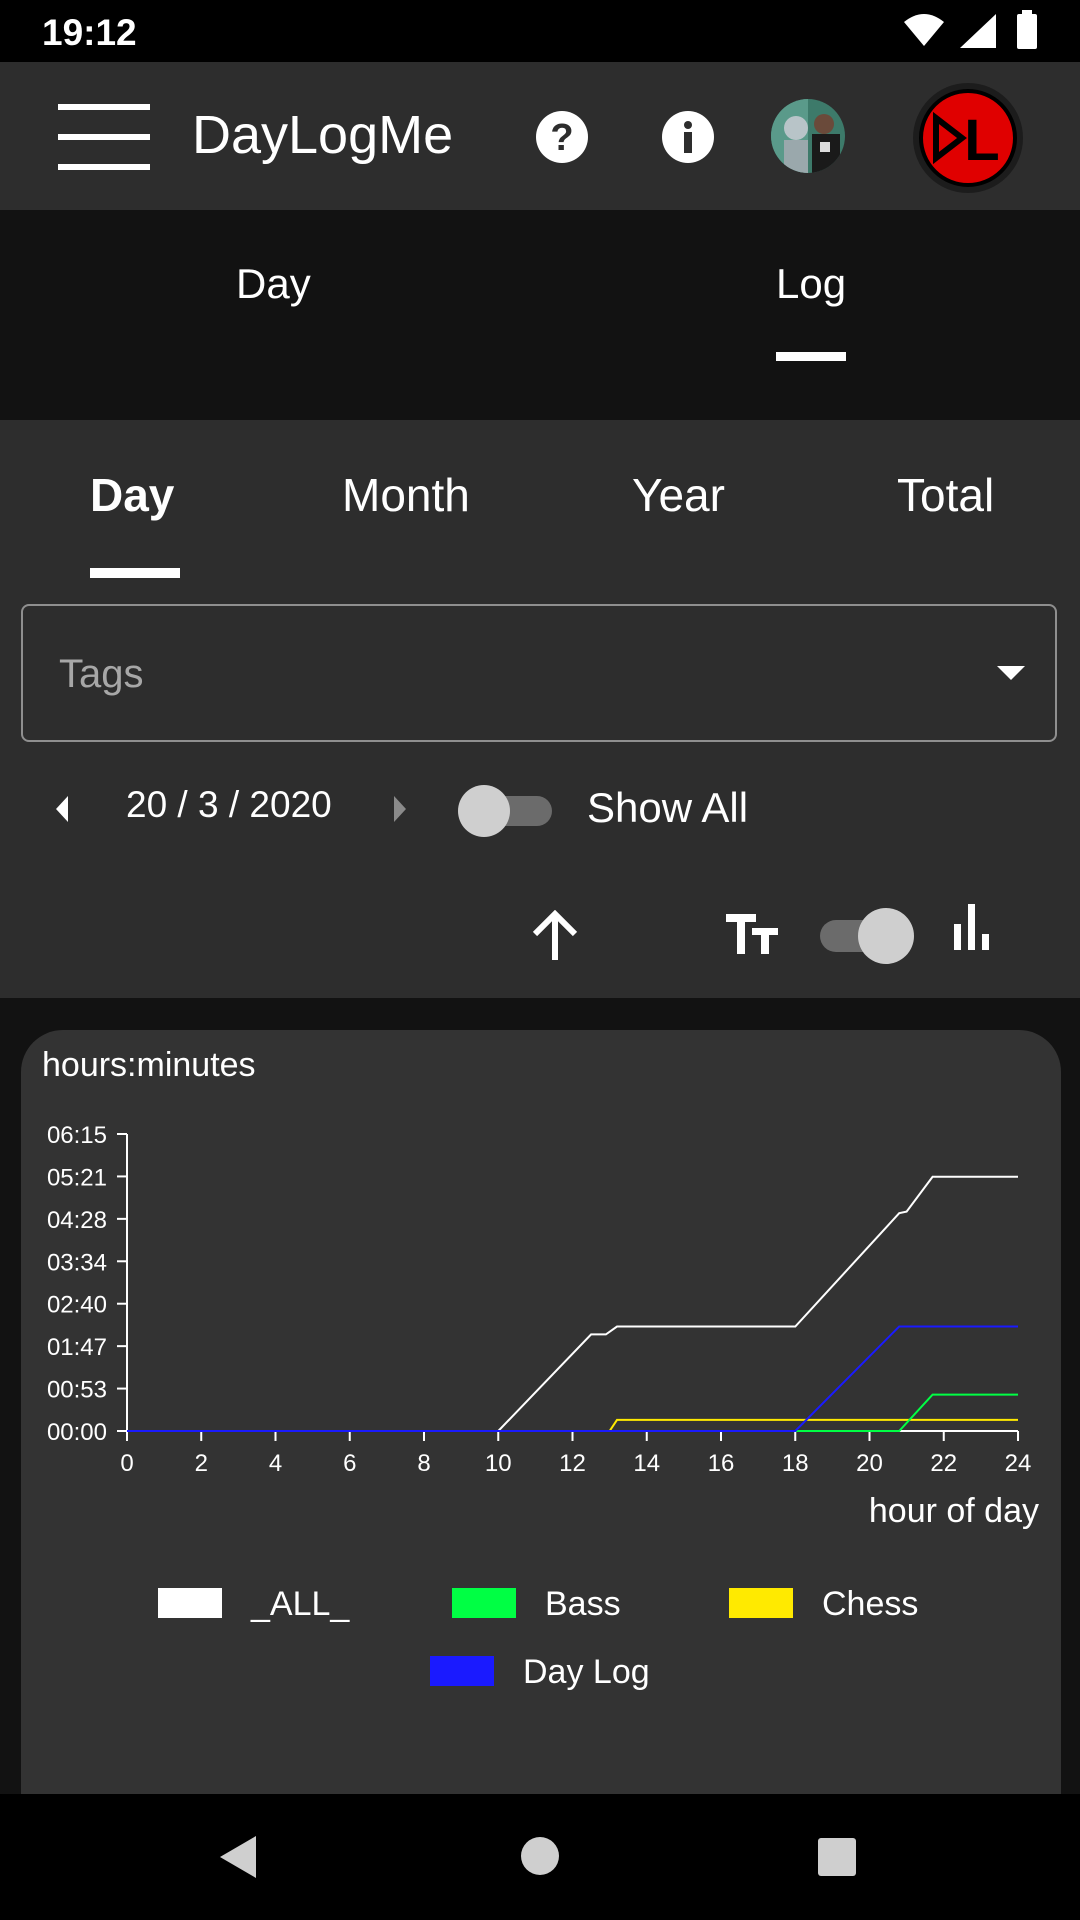 This screenshot has height=1920, width=1080. What do you see at coordinates (870, 1604) in the screenshot?
I see `legend-label: Chess` at bounding box center [870, 1604].